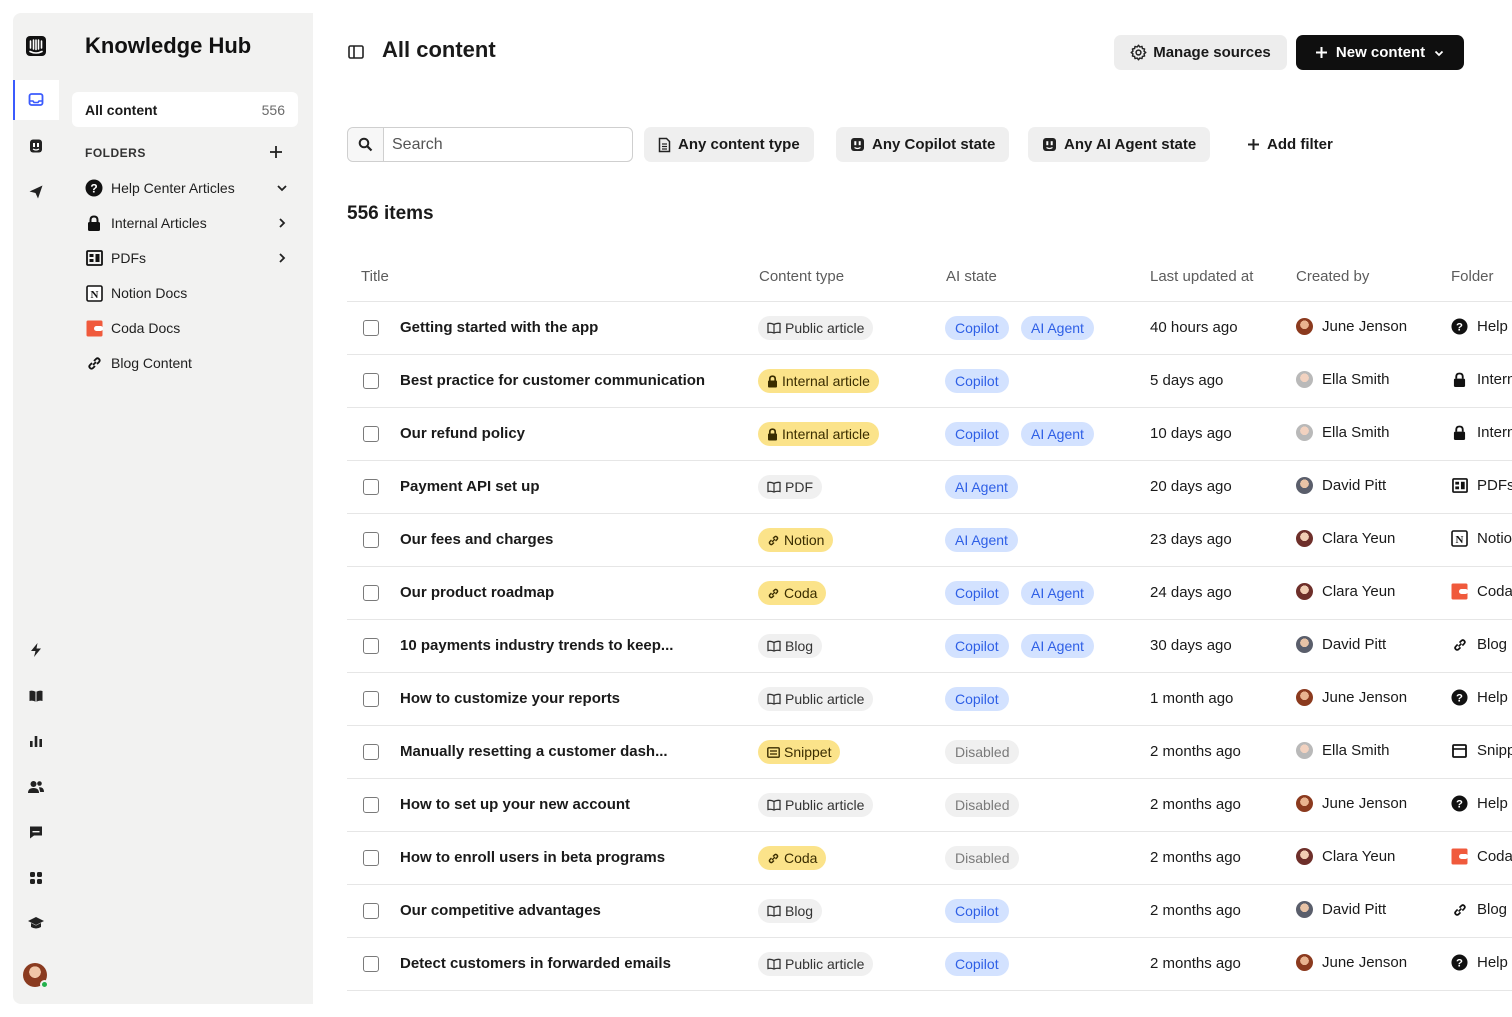 The image size is (1512, 1017). I want to click on lightning-icon, so click(36, 650).